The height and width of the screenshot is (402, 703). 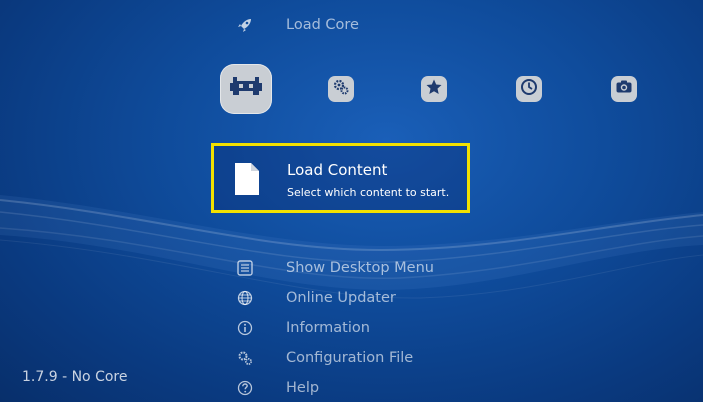 What do you see at coordinates (303, 388) in the screenshot?
I see `help-label: Help` at bounding box center [303, 388].